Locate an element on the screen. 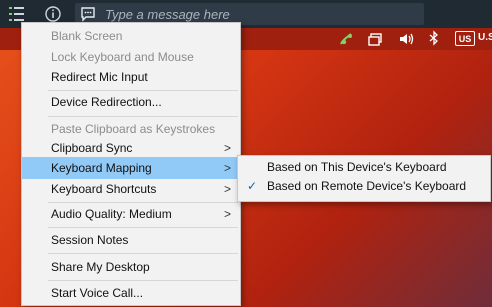  network-status-icon is located at coordinates (346, 39).